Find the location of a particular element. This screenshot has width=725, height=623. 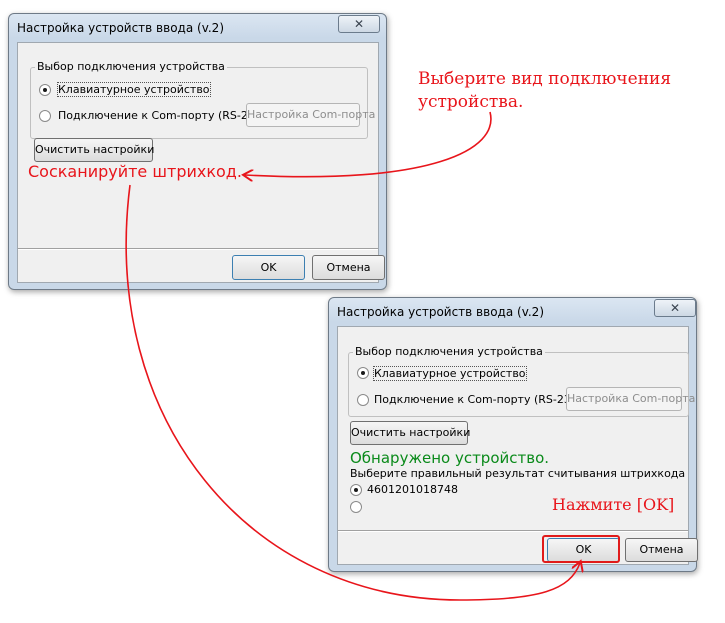

barcode-option-1-label: 4601201018748 is located at coordinates (412, 489).